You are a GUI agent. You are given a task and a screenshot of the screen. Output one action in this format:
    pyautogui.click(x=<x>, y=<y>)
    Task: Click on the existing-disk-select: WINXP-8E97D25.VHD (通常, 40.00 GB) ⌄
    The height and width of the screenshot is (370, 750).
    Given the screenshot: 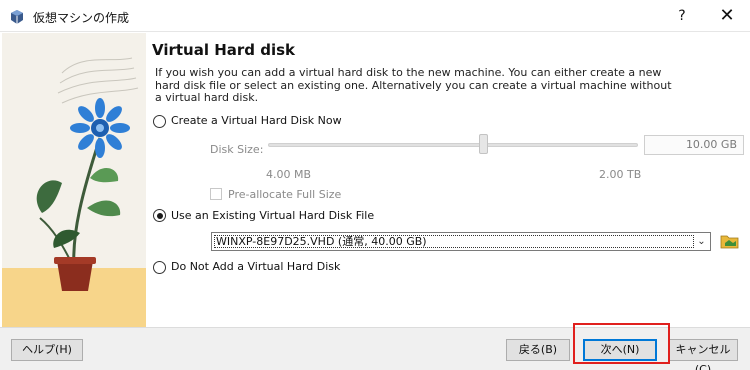 What is the action you would take?
    pyautogui.click(x=461, y=241)
    